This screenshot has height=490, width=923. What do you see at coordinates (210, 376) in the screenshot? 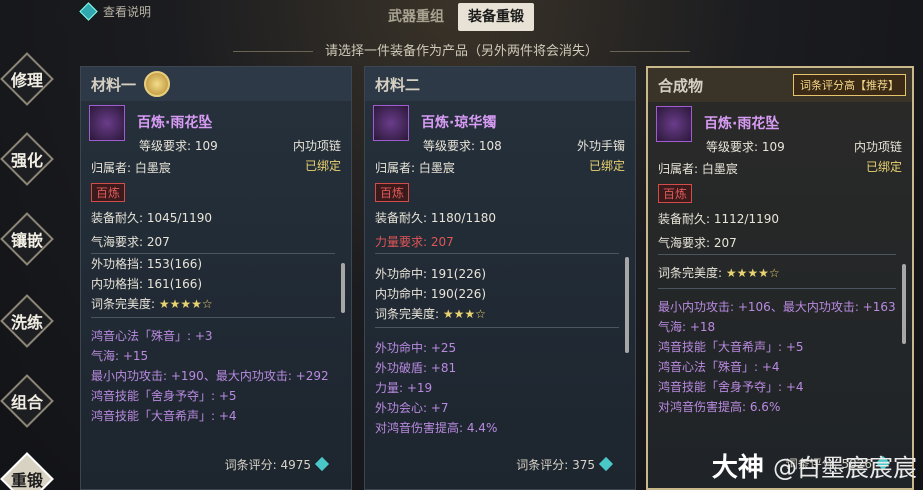
I see `affix-line: 最小内功攻击: +190、最大内功攻击: +292` at bounding box center [210, 376].